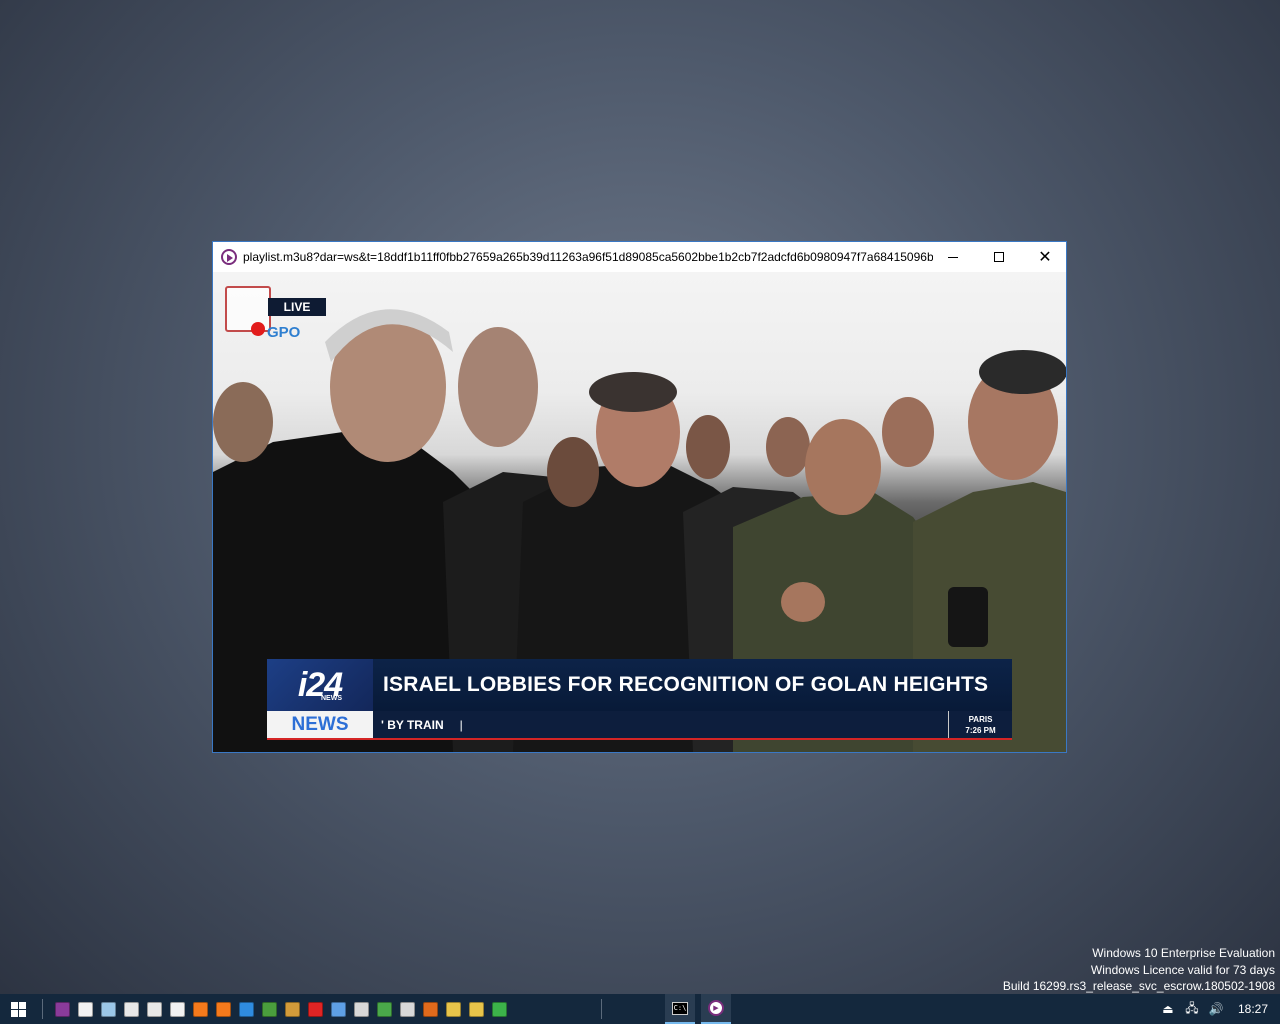 Image resolution: width=1280 pixels, height=1024 pixels. I want to click on maximize-icon, so click(999, 257).